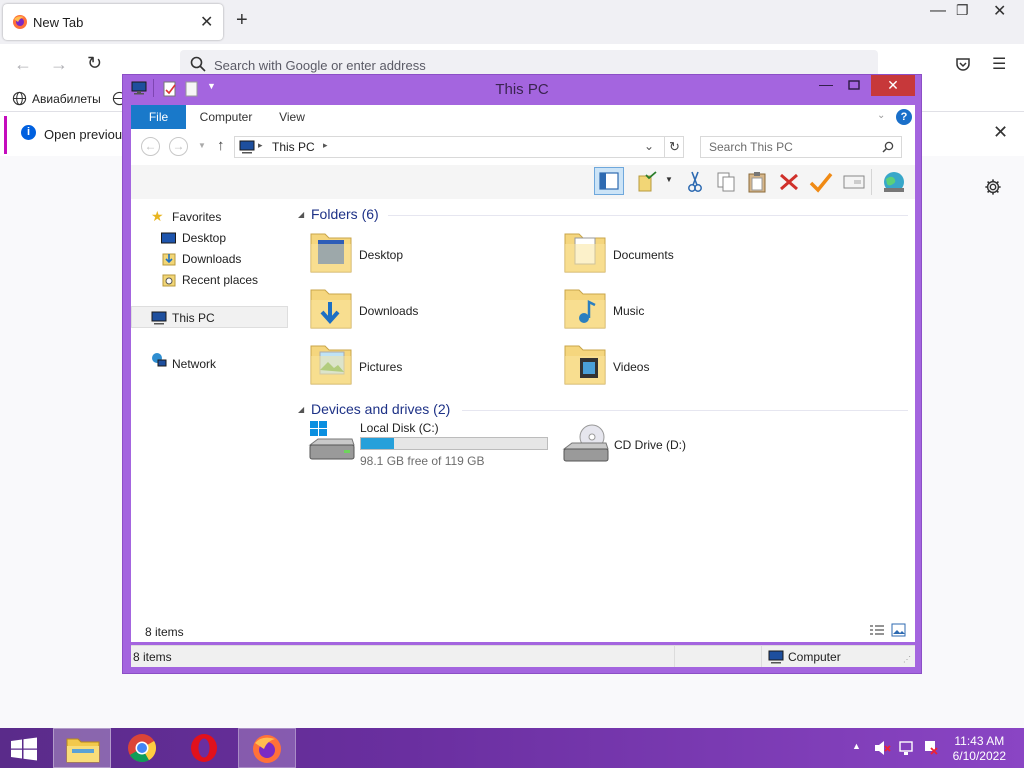 Image resolution: width=1024 pixels, height=768 pixels. What do you see at coordinates (789, 182) in the screenshot?
I see `delete-icon` at bounding box center [789, 182].